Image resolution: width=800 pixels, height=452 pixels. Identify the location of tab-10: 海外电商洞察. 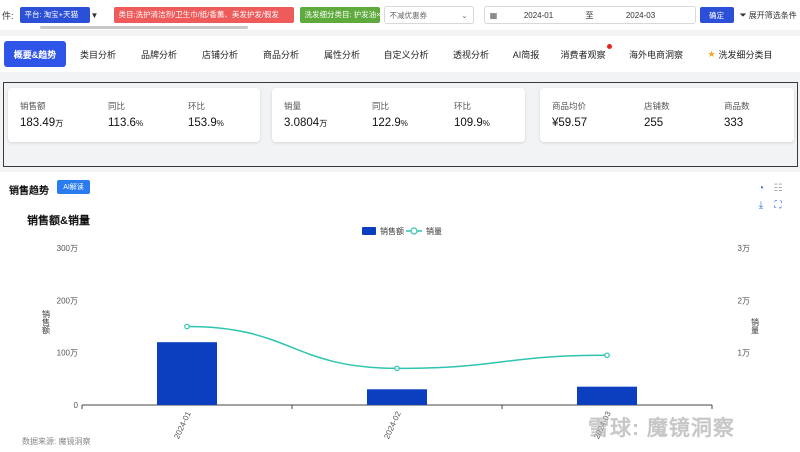
(656, 54).